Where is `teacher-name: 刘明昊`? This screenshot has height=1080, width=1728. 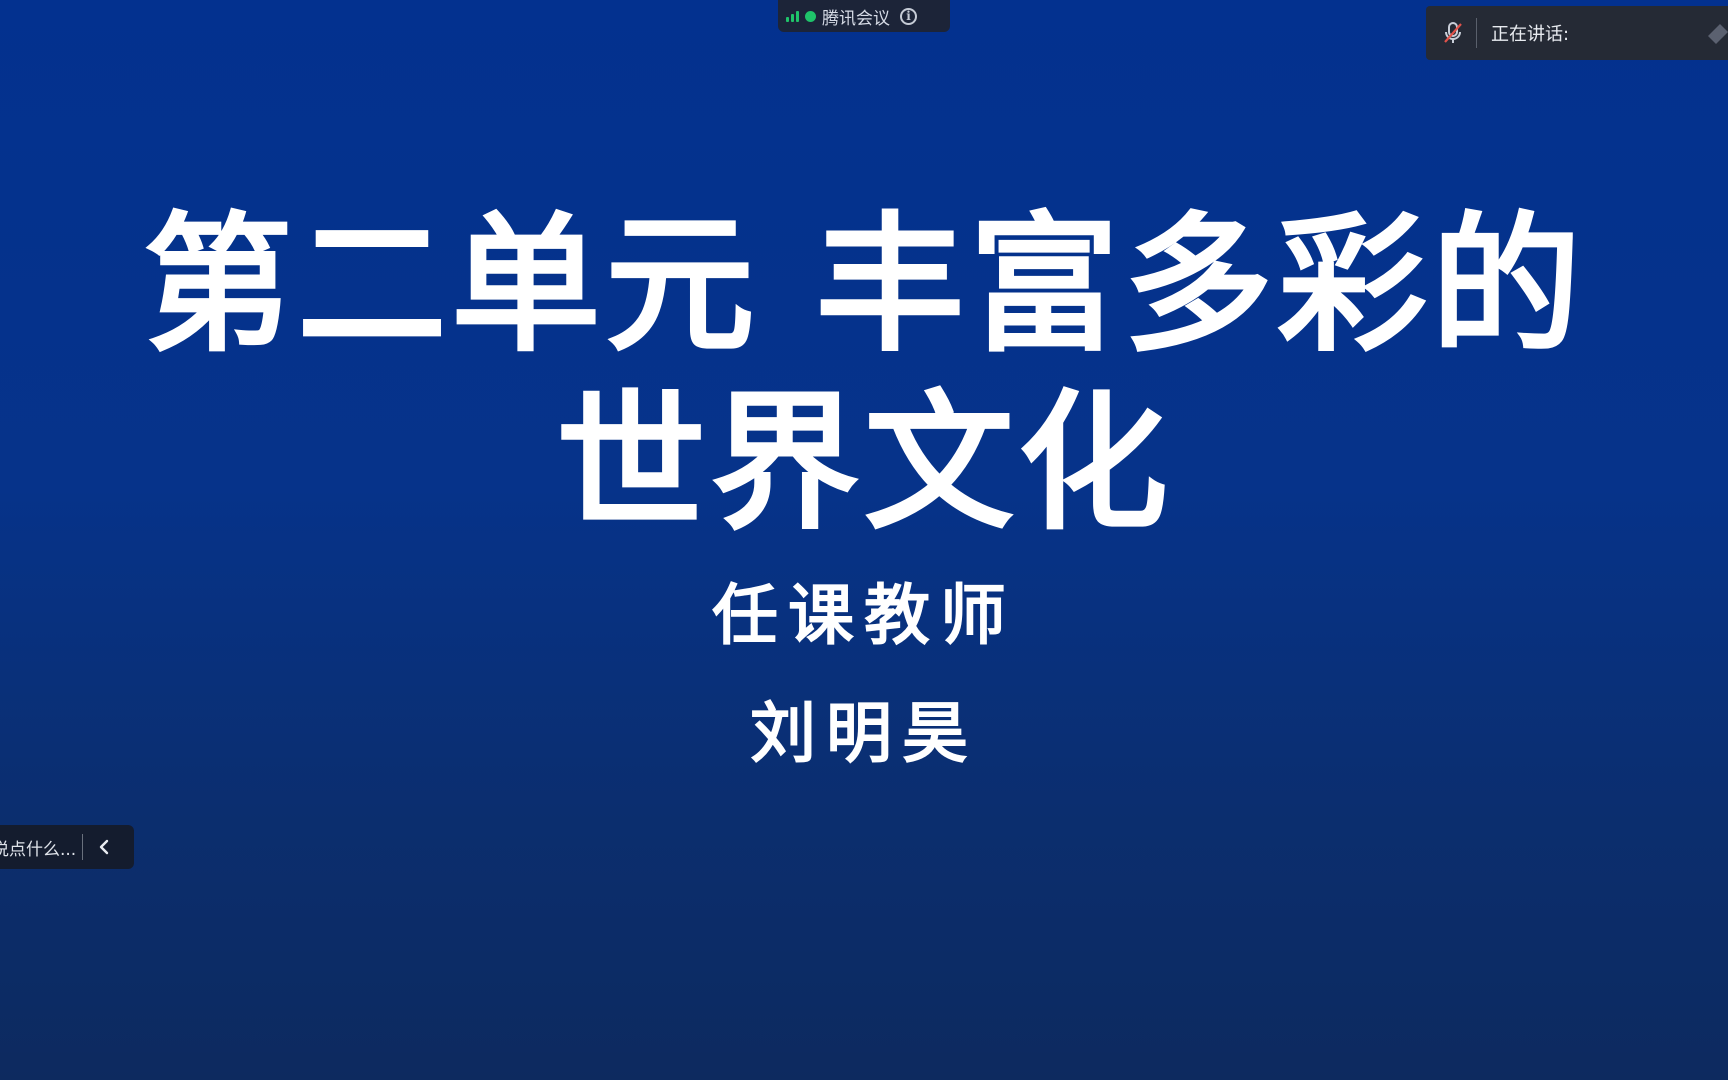
teacher-name: 刘明昊 is located at coordinates (864, 733).